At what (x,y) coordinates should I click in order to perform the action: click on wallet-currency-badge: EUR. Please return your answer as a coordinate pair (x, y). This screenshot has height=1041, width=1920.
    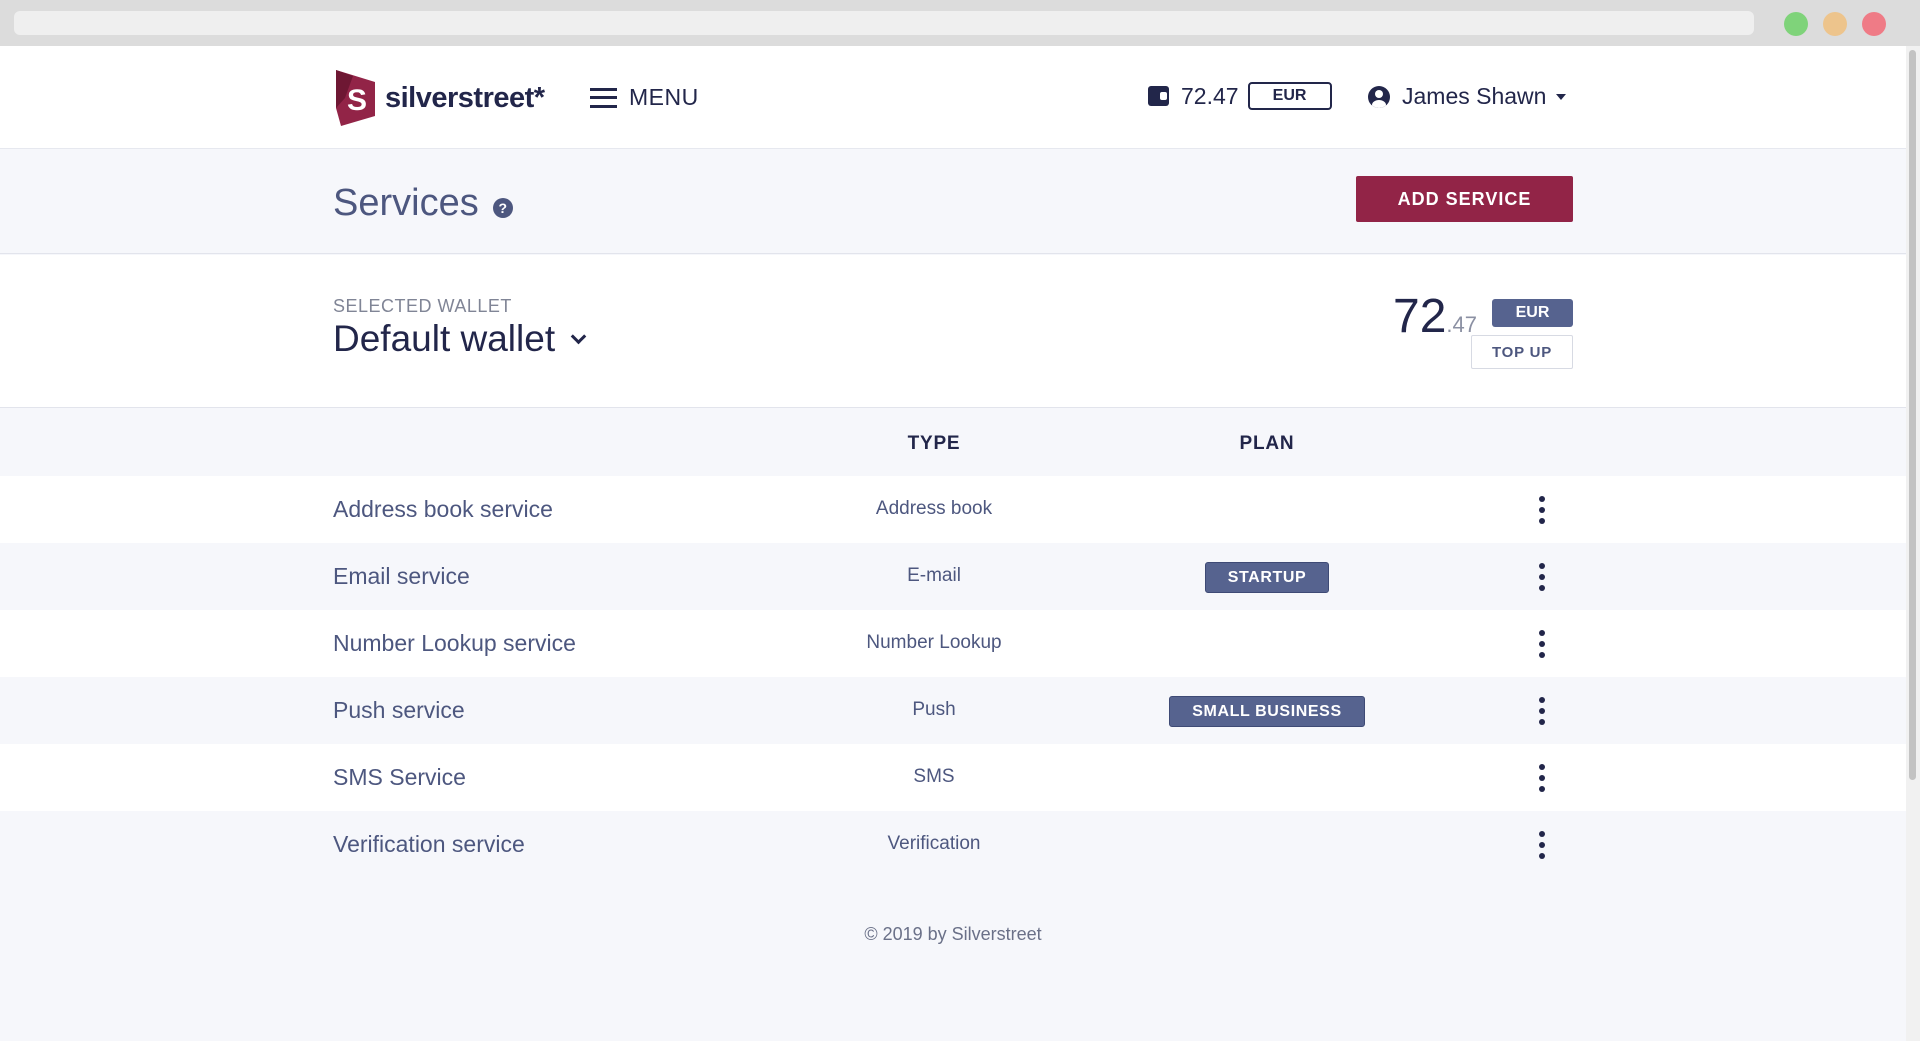
    Looking at the image, I should click on (1532, 313).